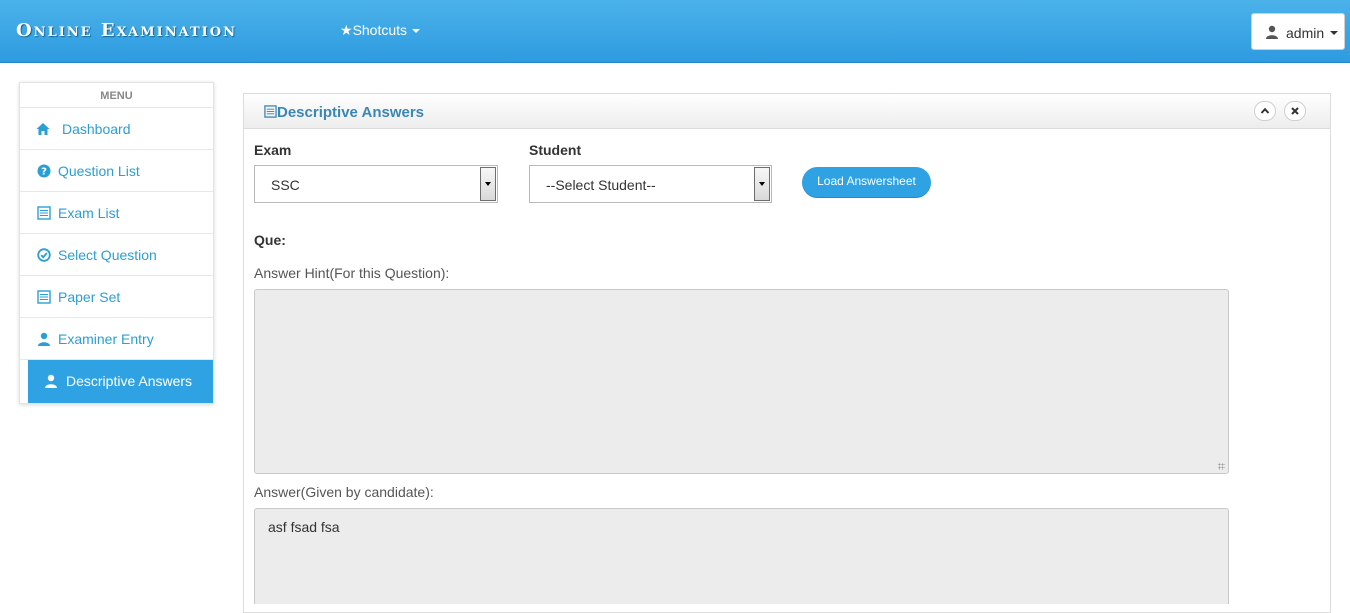 This screenshot has height=613, width=1350. Describe the element at coordinates (273, 150) in the screenshot. I see `exam-label: Exam` at that location.